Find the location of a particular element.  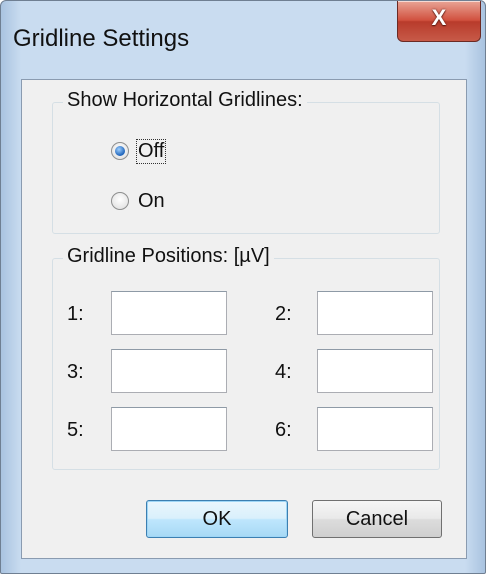

radio-on-label: On is located at coordinates (151, 201).